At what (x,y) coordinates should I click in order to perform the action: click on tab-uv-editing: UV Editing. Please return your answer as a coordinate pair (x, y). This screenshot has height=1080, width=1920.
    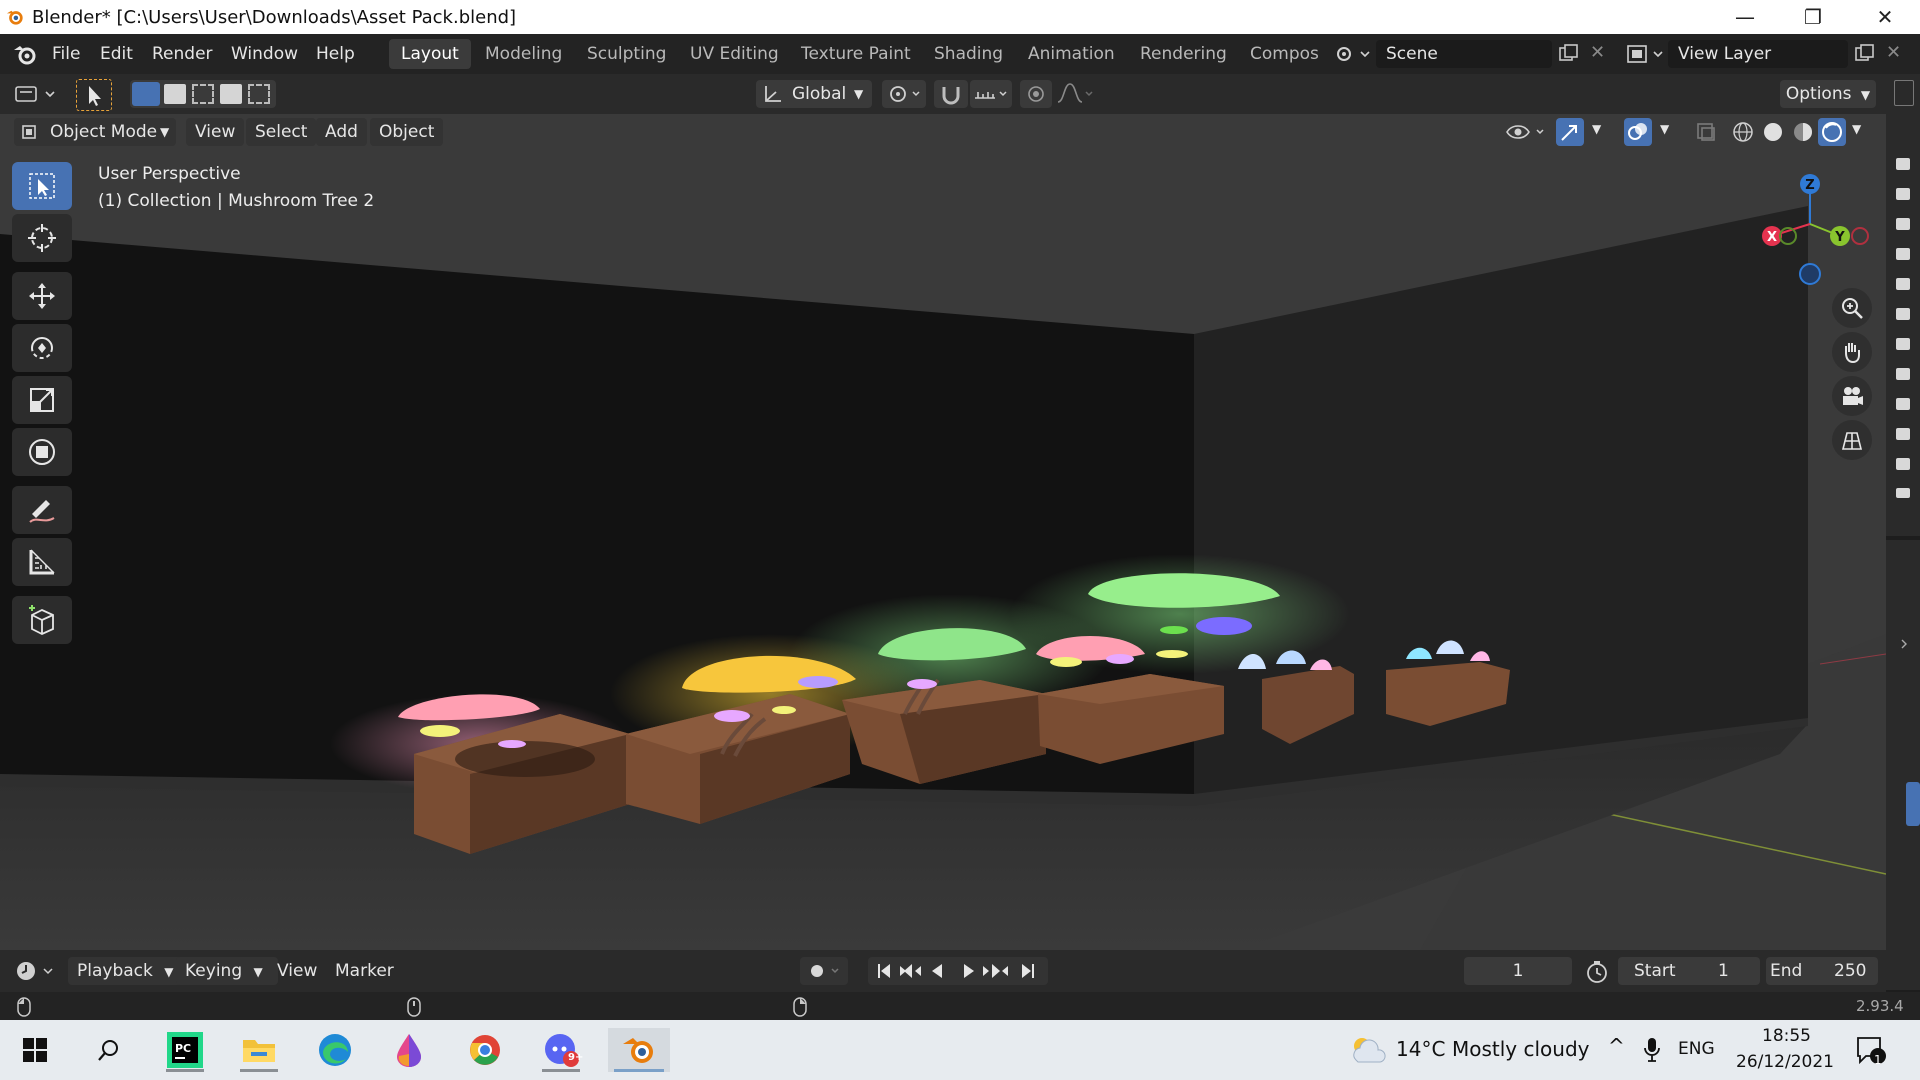
    Looking at the image, I should click on (734, 54).